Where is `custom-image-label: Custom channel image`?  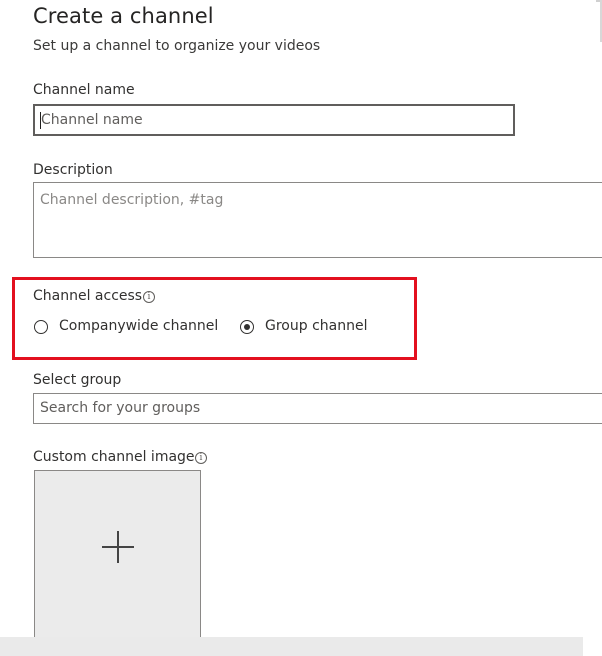
custom-image-label: Custom channel image is located at coordinates (114, 457).